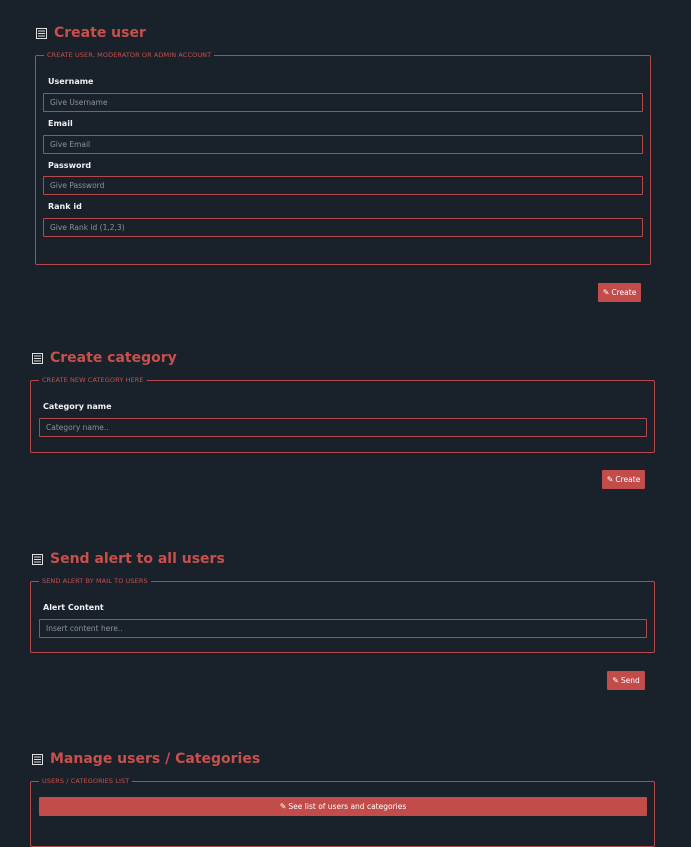  I want to click on category-name-field, so click(343, 427).